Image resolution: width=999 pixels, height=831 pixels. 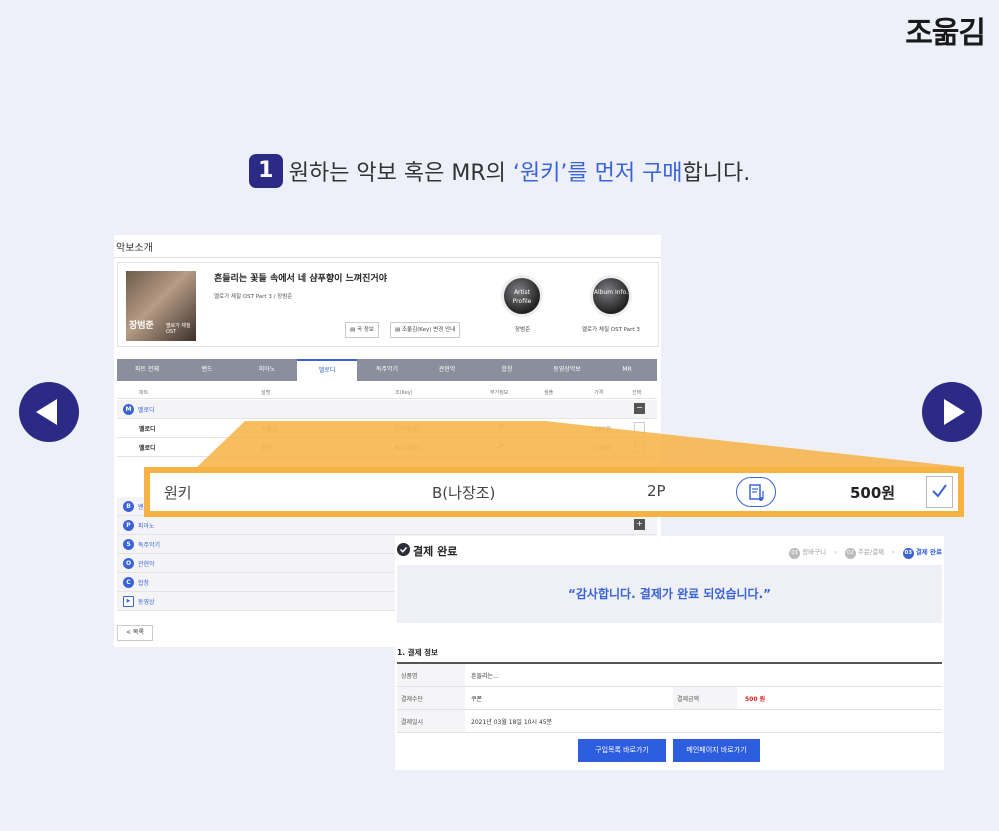 What do you see at coordinates (611, 330) in the screenshot?
I see `album-name: 멜로가 체질 OST Part 3` at bounding box center [611, 330].